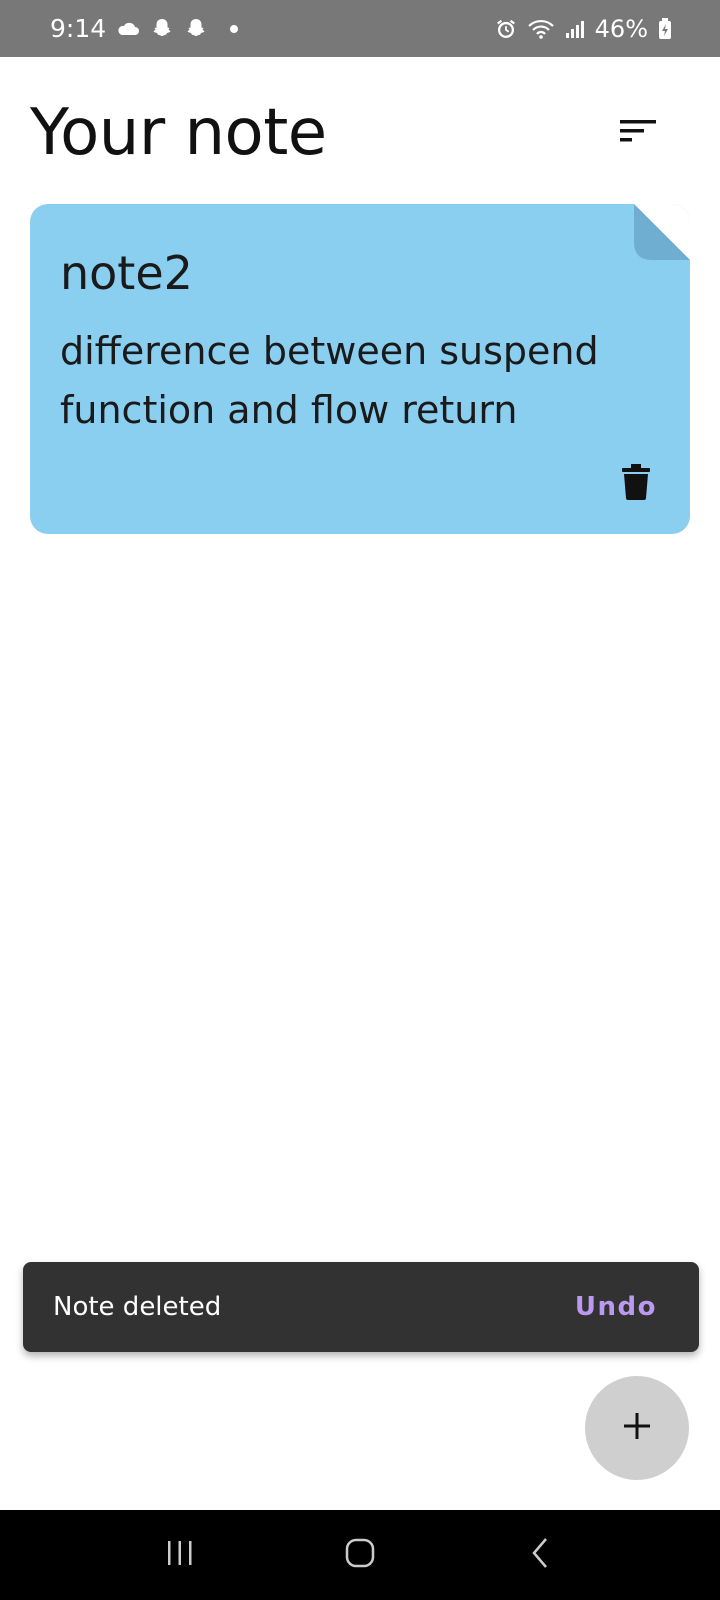  I want to click on navigation-bar, so click(360, 1555).